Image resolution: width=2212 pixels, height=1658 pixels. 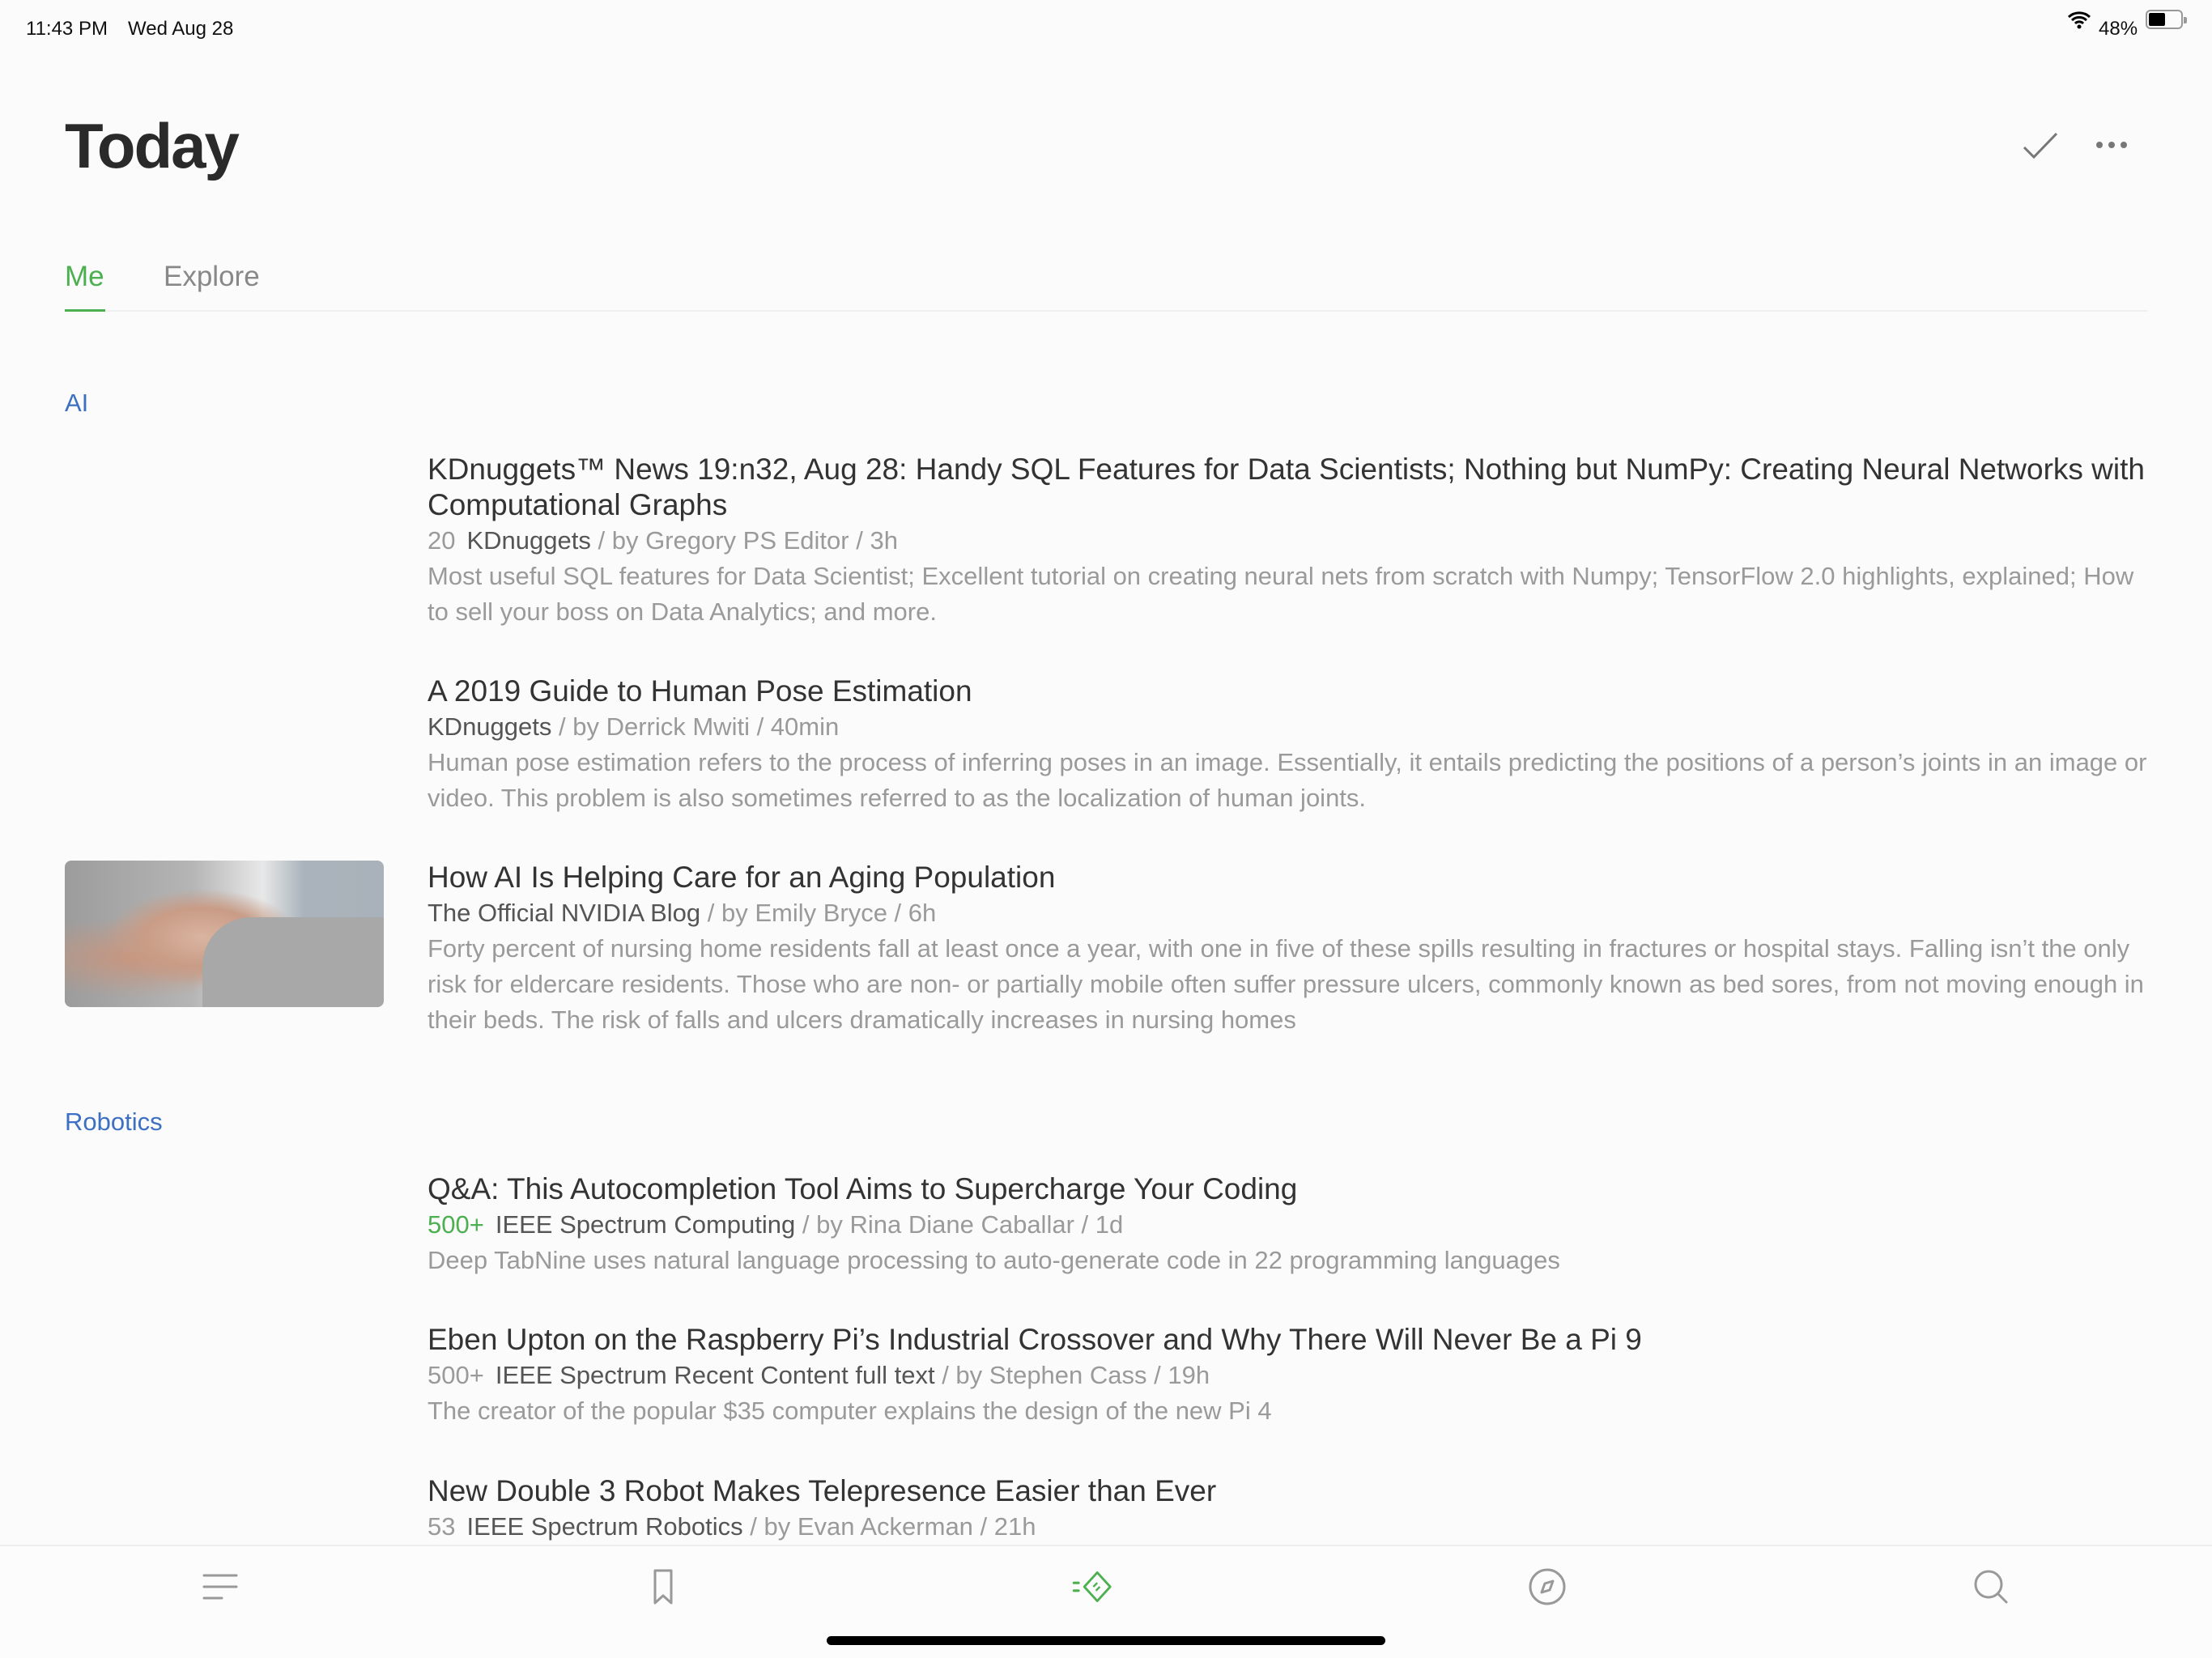 I want to click on article-title: A 2019 Guide to Human Pose Estimation, so click(x=1290, y=691).